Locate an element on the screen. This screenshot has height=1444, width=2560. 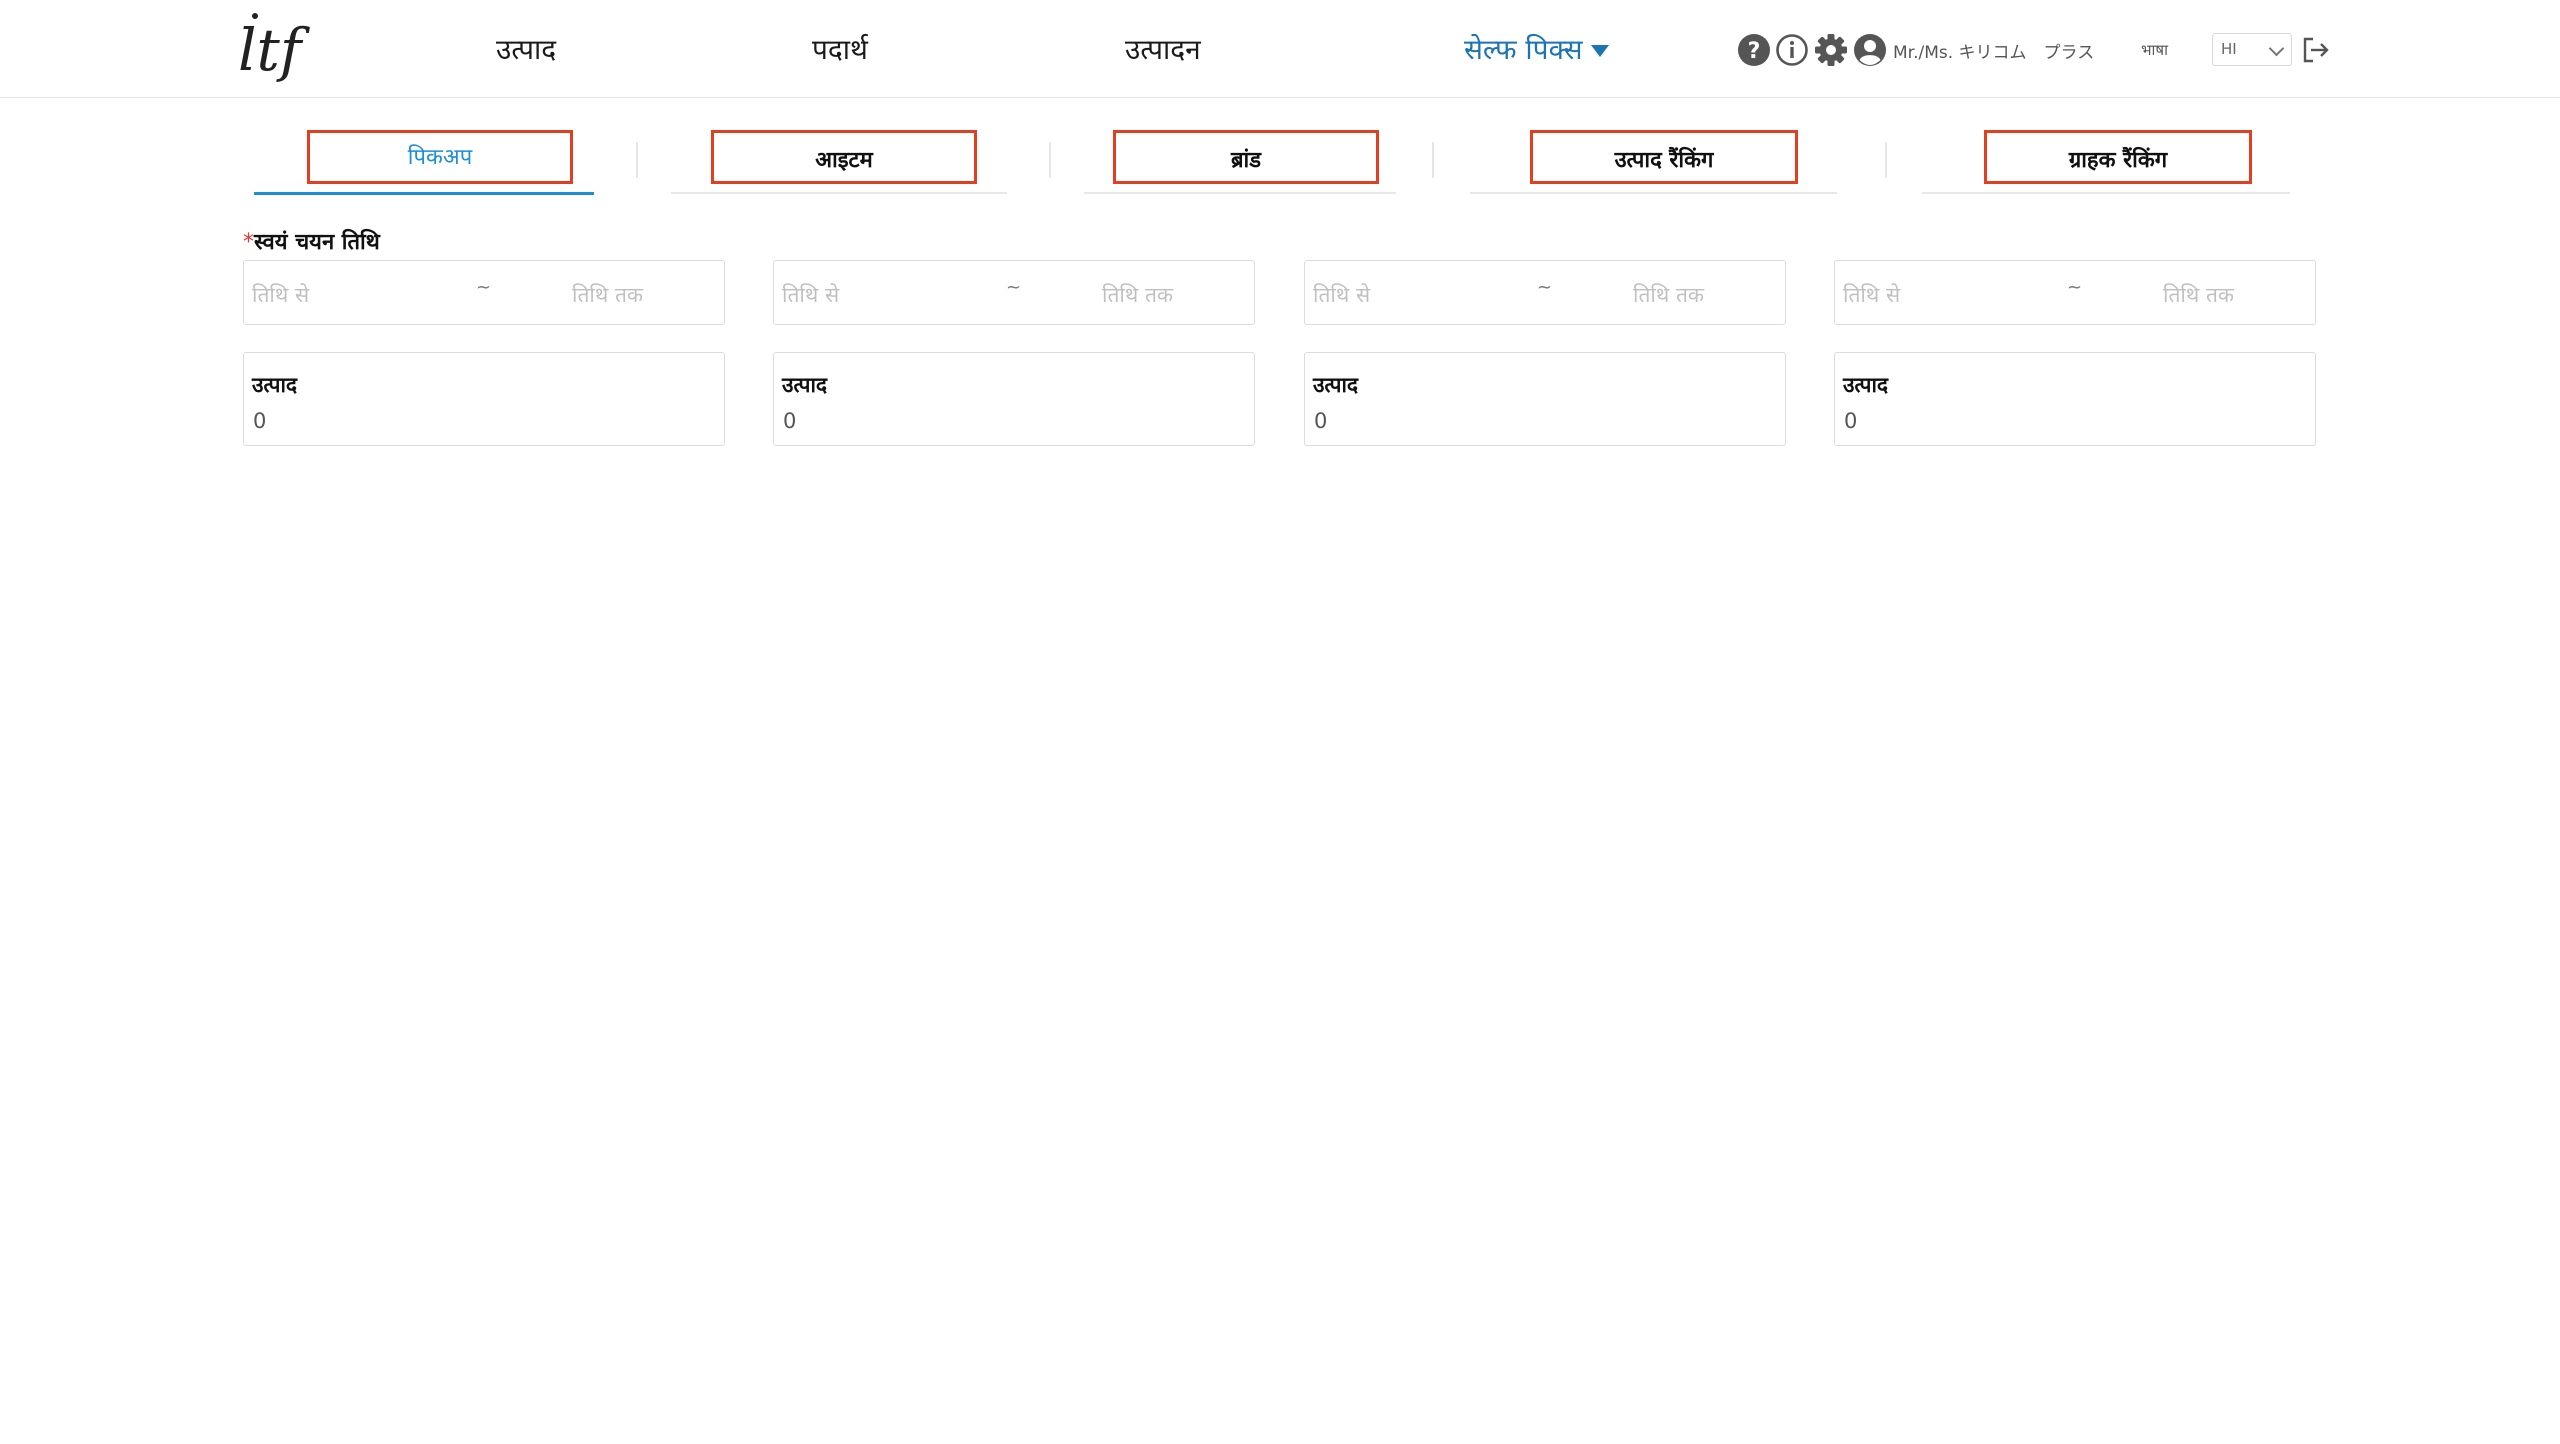
language-label: भाषा is located at coordinates (2154, 50).